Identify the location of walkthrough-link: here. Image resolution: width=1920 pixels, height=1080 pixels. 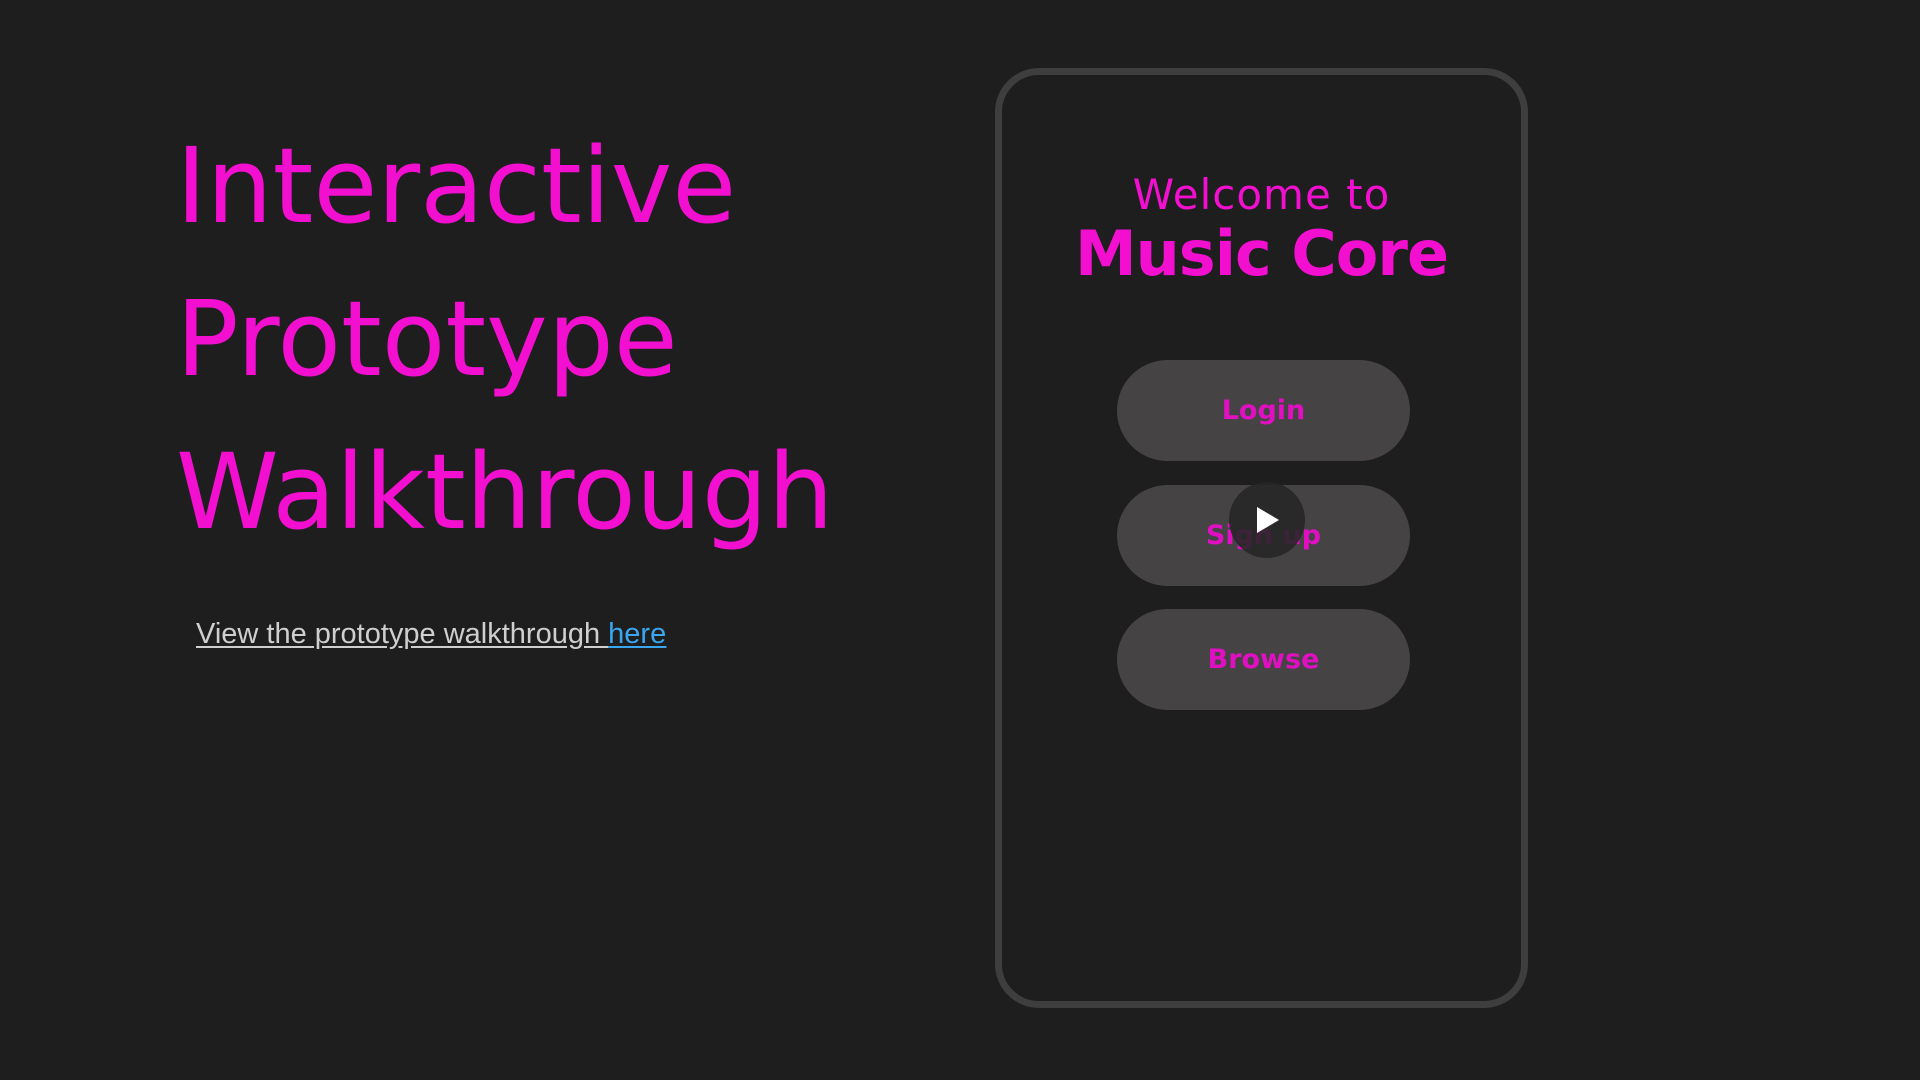
(637, 634).